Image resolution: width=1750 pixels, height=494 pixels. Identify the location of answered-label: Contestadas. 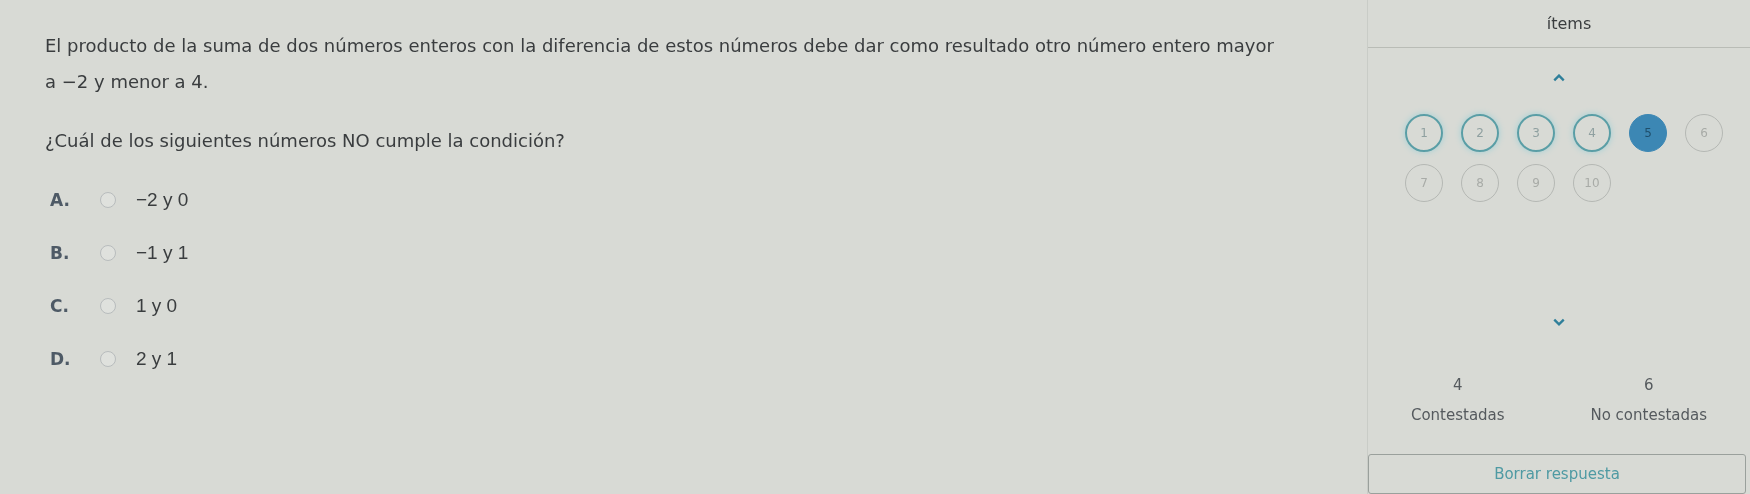
(1457, 414).